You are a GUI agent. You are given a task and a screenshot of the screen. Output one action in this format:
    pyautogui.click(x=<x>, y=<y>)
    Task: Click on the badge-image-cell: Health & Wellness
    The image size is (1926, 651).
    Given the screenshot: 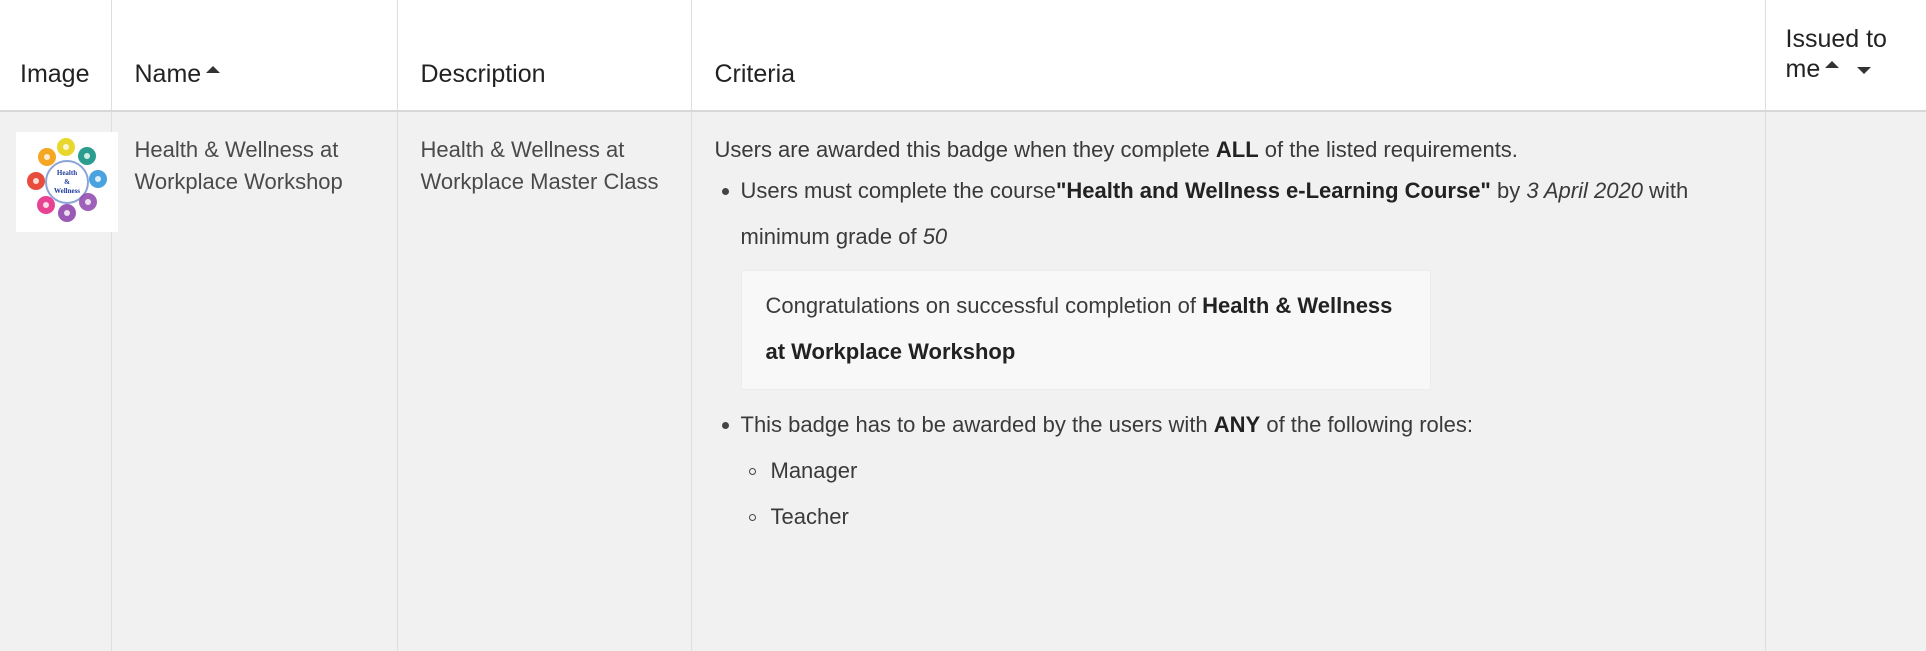 What is the action you would take?
    pyautogui.click(x=59, y=381)
    